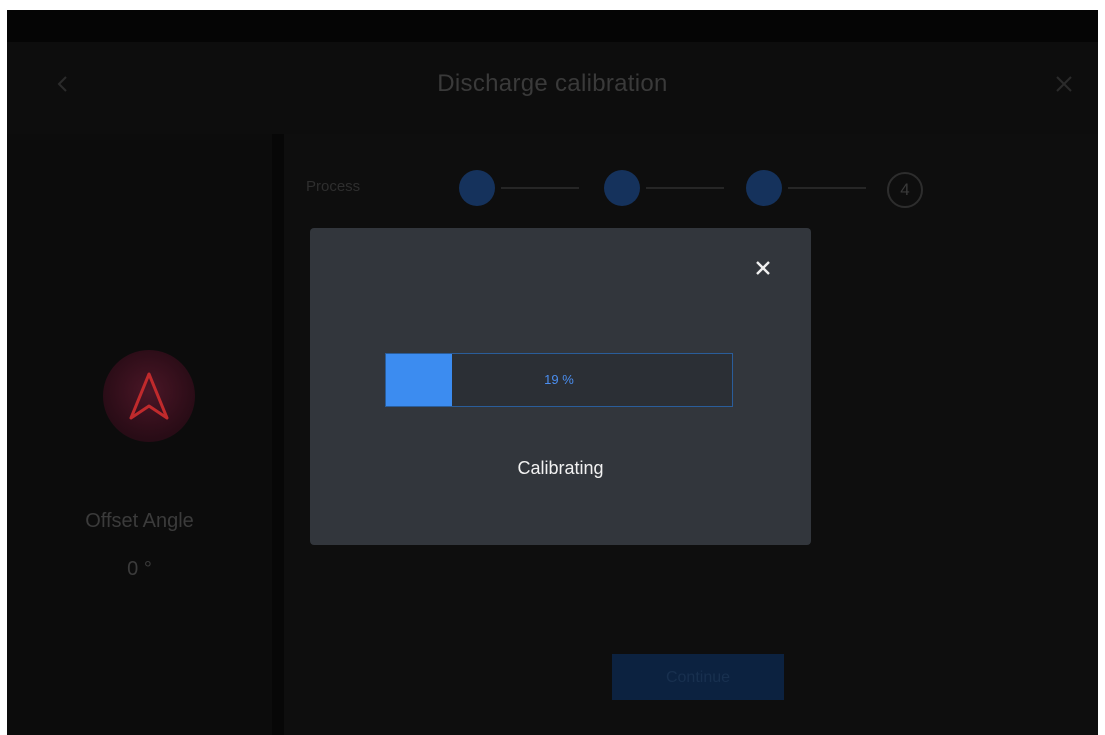  What do you see at coordinates (552, 26) in the screenshot?
I see `status-bar` at bounding box center [552, 26].